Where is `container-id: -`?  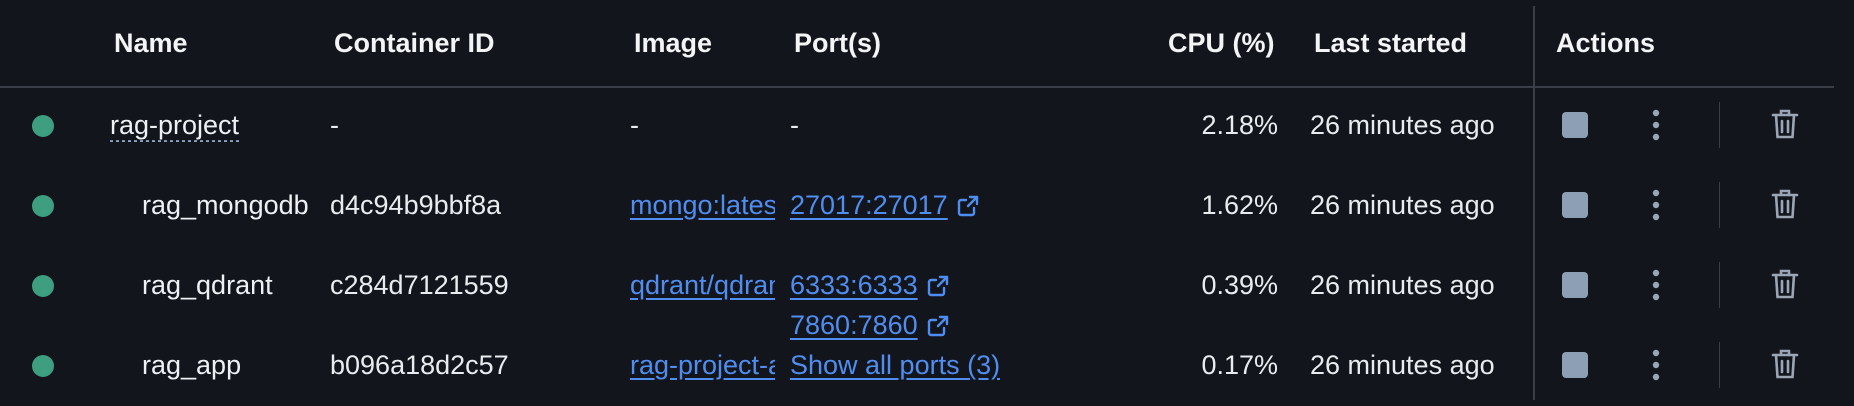 container-id: - is located at coordinates (334, 125).